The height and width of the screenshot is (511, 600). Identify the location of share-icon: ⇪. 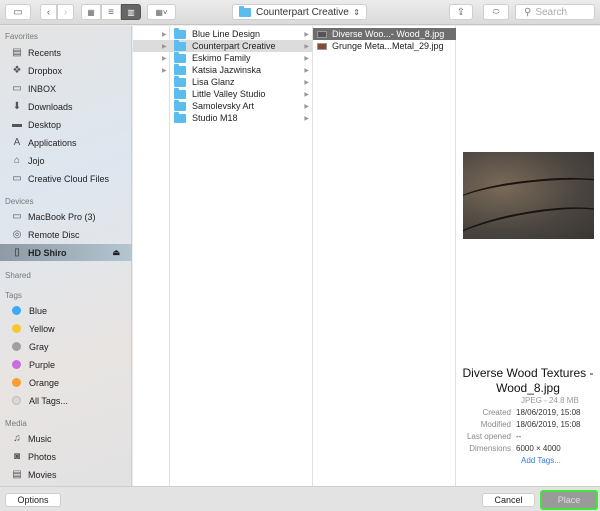
(461, 12).